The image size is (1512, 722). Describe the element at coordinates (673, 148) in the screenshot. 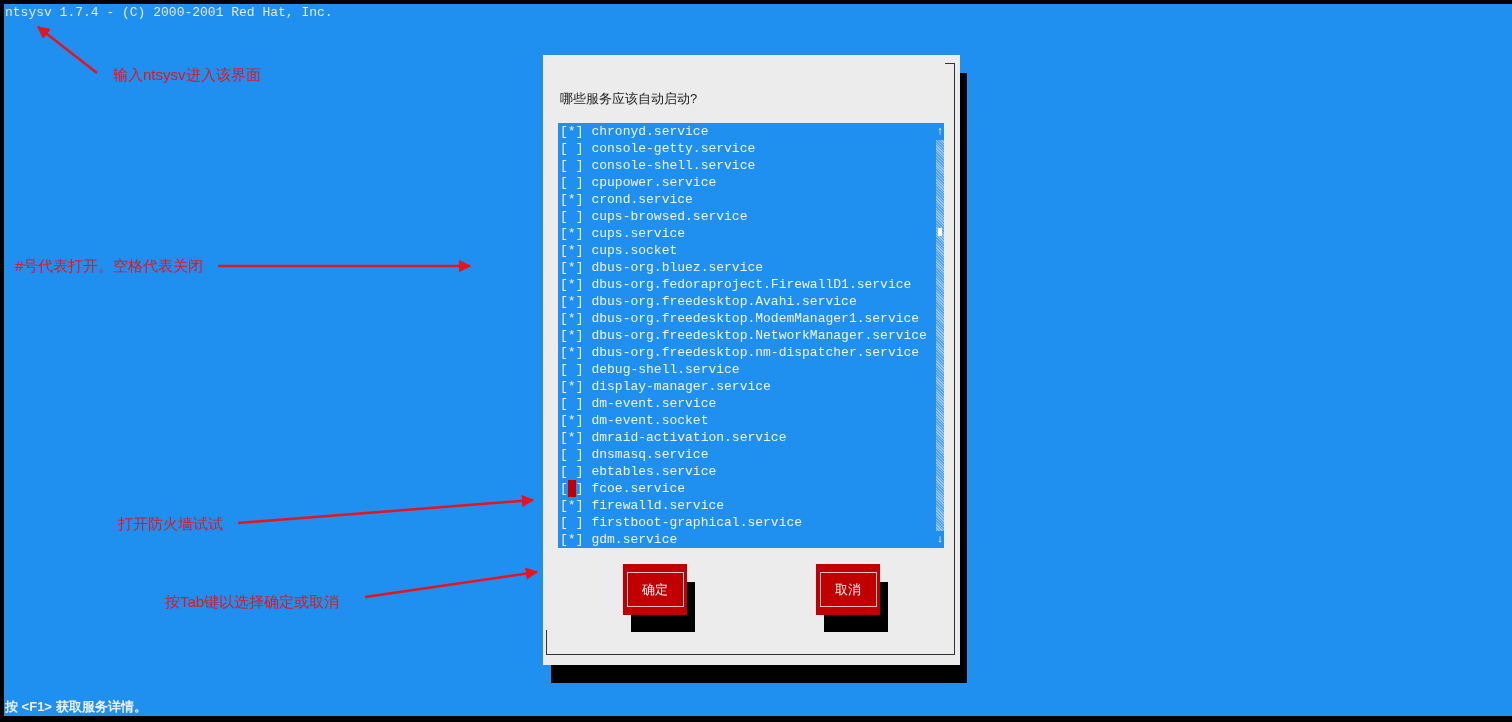

I see `service-name: console-getty.service` at that location.